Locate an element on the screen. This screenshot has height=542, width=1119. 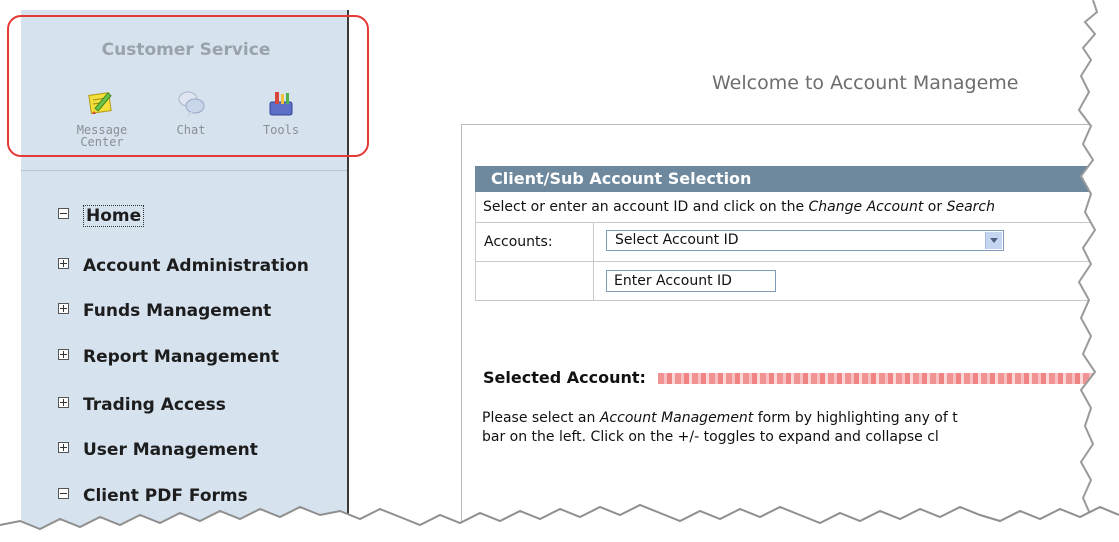
sidebar-item-trading-access: Trading Access is located at coordinates (142, 406).